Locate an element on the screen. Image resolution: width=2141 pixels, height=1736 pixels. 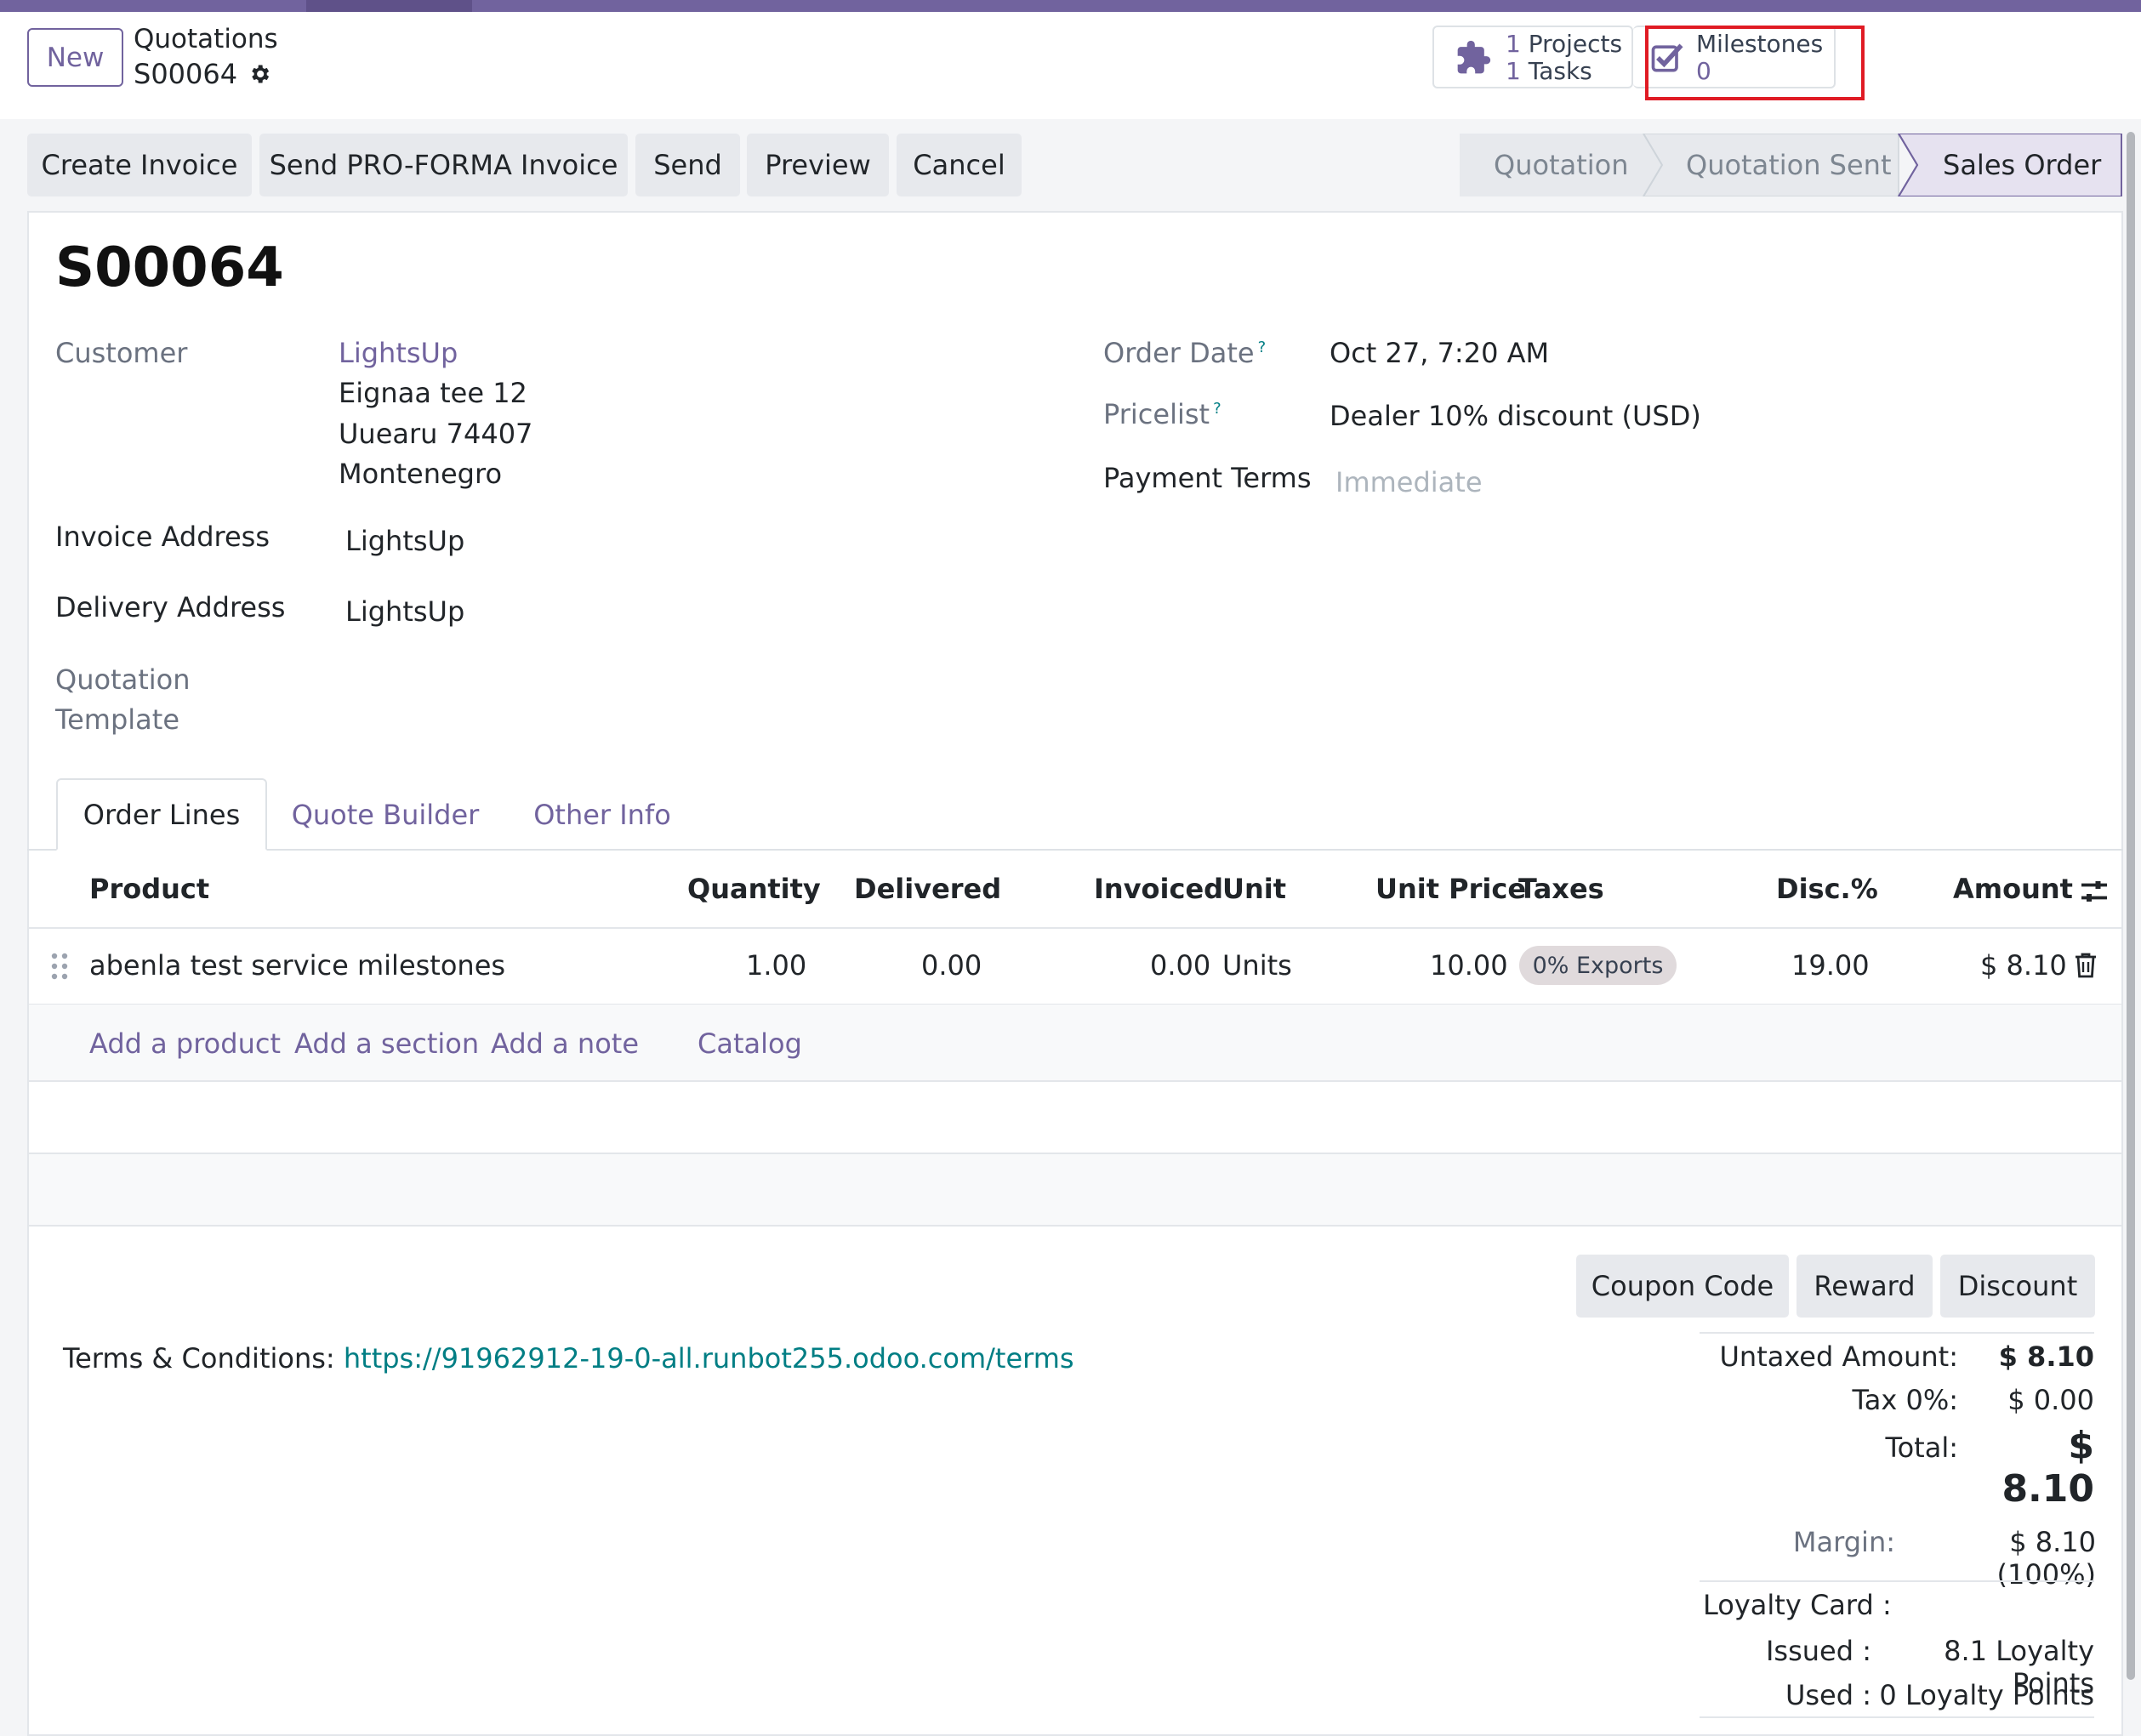
statusbar: Quotation Quotation Sent Sales Order is located at coordinates (1791, 165).